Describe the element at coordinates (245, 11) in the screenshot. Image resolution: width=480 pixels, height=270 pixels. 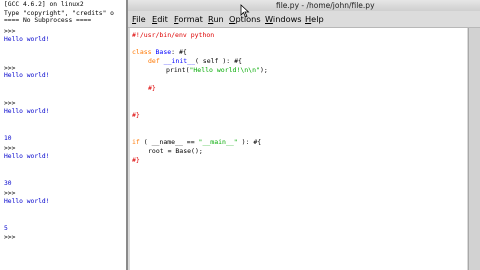
I see `mouse-pointer-icon` at that location.